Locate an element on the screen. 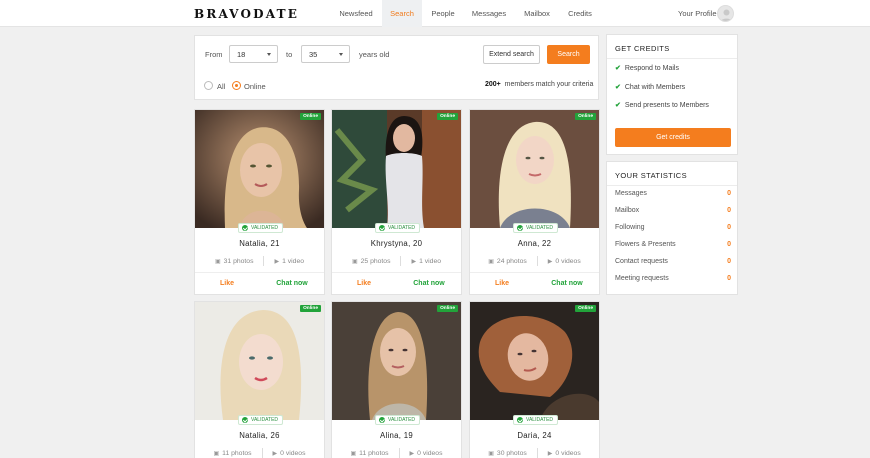 The image size is (870, 458). your-profile-link: Your Profile is located at coordinates (697, 13).